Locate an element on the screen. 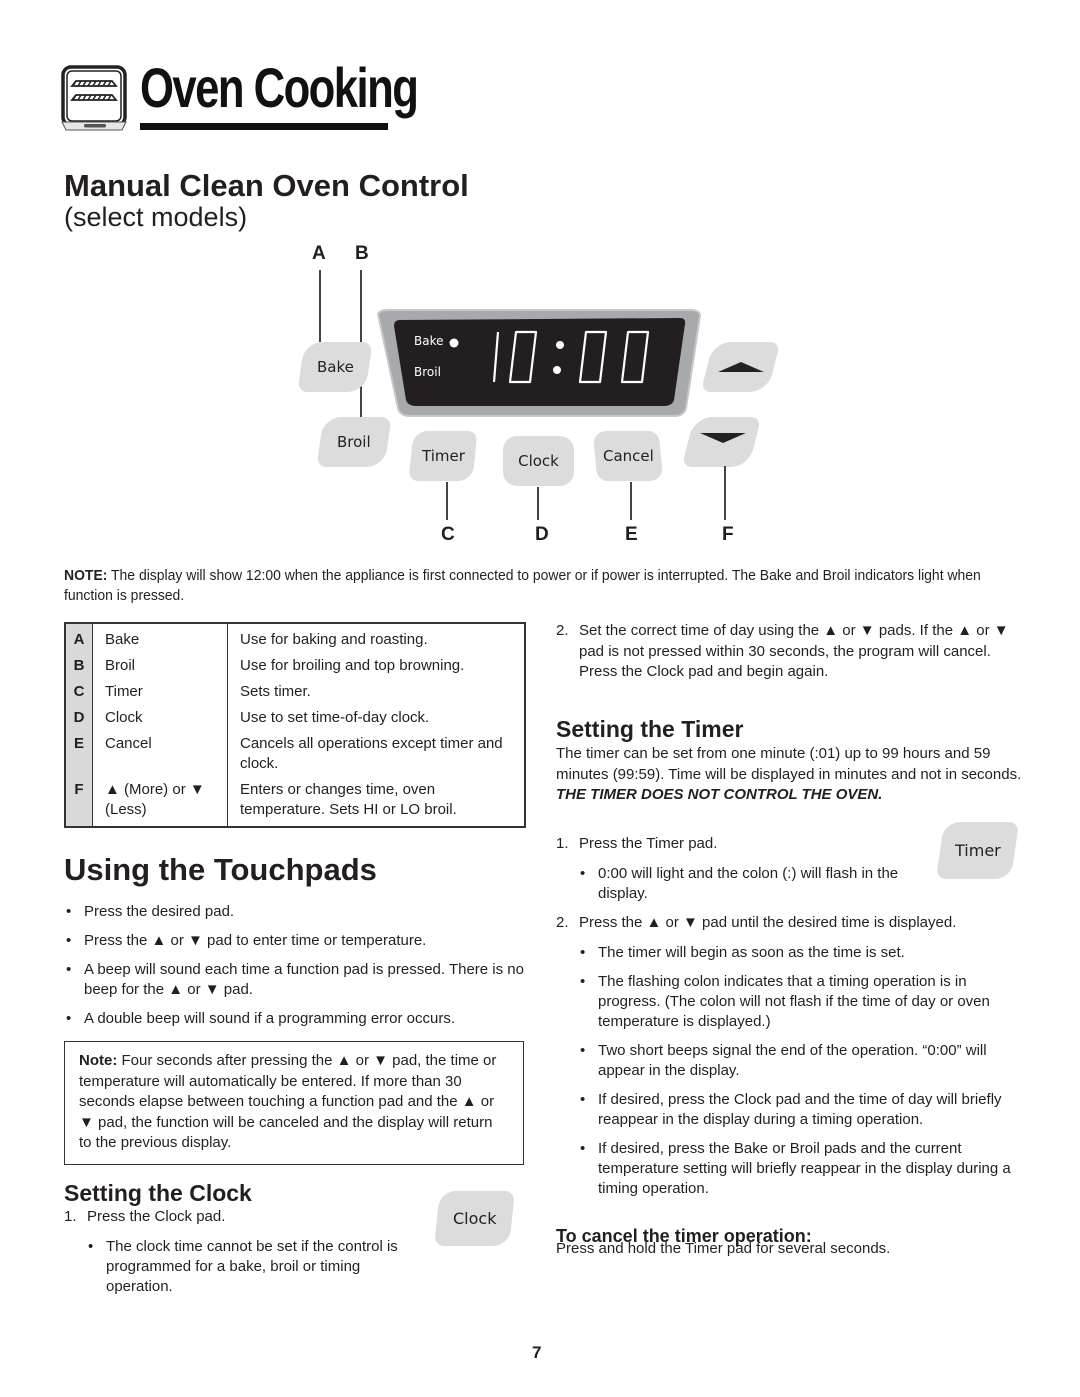  touchpads-heading: Using the Touchpads is located at coordinates (220, 869).